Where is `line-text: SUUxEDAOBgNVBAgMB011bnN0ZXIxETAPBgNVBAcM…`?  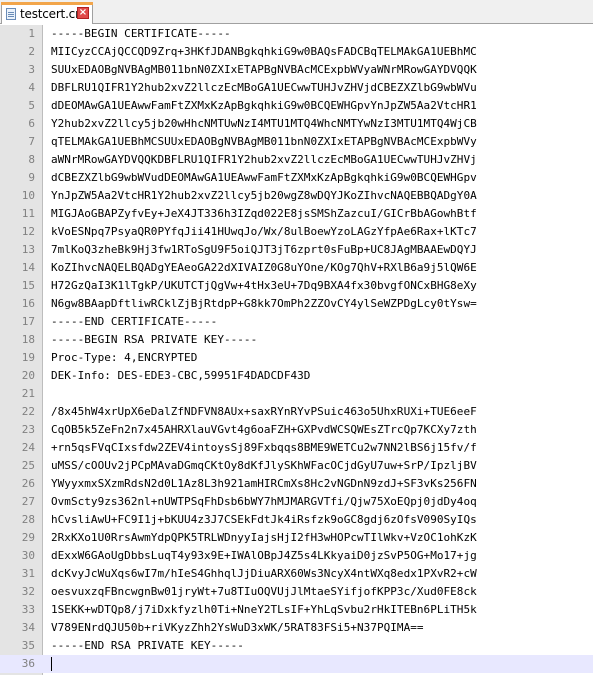
line-text: SUUxEDAOBgNVBAgMB011bnN0ZXIxETAPBgNVBAcM… is located at coordinates (264, 70).